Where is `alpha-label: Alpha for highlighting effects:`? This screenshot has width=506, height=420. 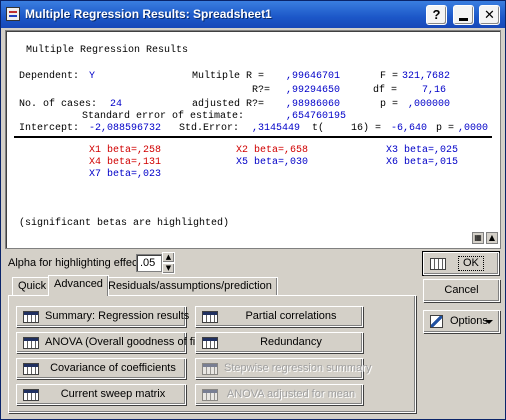
alpha-label: Alpha for highlighting effects: is located at coordinates (79, 263).